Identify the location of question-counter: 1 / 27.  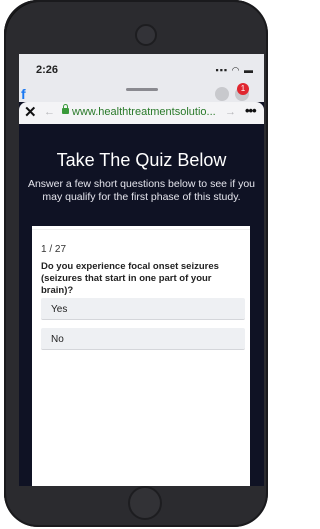
(54, 249).